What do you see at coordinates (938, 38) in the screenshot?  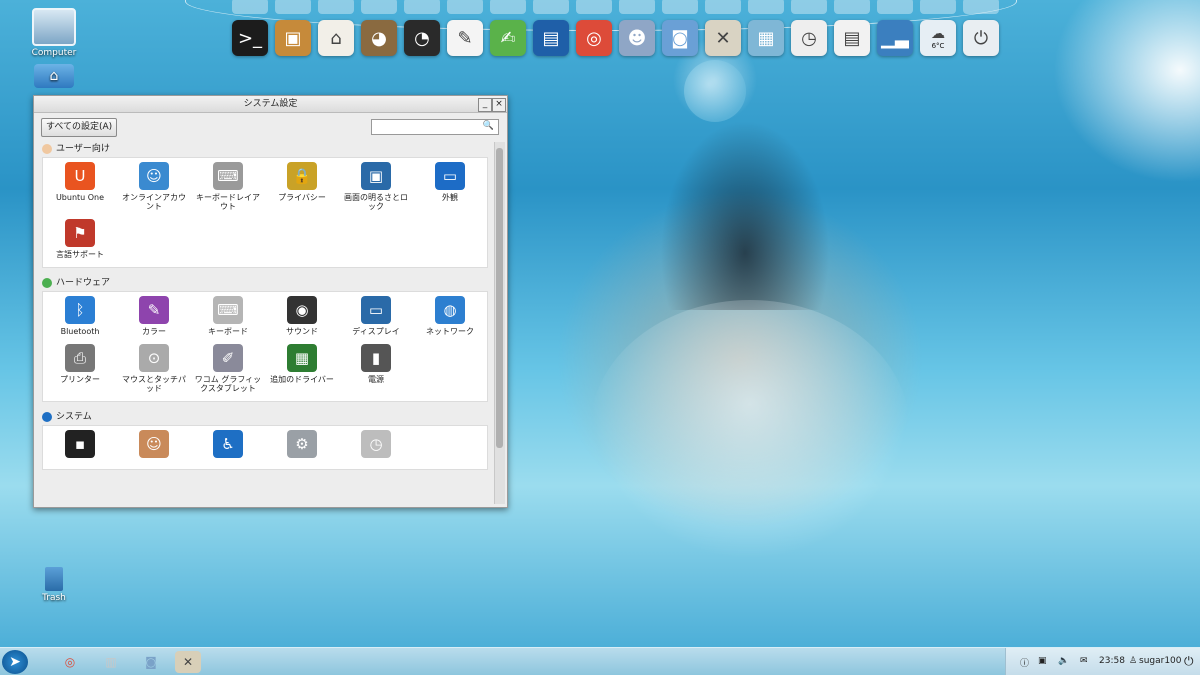 I see `weather-cloud-icon: ☁ 6°C` at bounding box center [938, 38].